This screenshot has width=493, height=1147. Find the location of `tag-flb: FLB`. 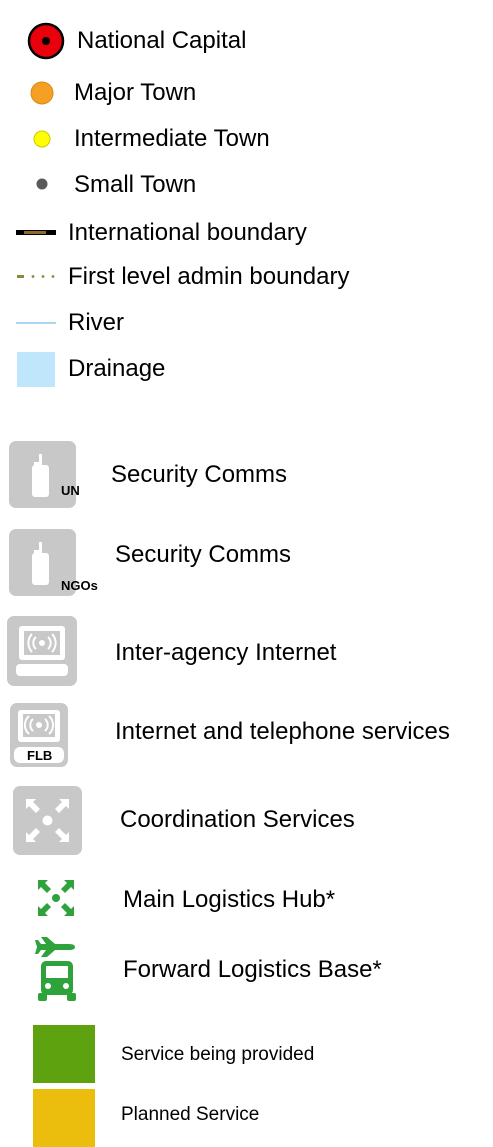

tag-flb: FLB is located at coordinates (40, 755).